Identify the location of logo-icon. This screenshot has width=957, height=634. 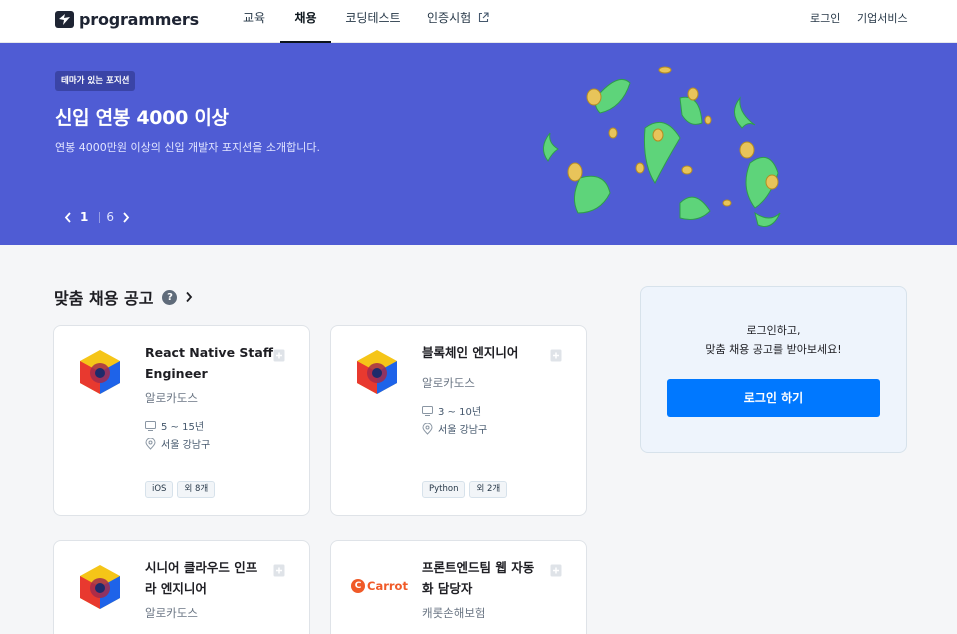
(64, 19).